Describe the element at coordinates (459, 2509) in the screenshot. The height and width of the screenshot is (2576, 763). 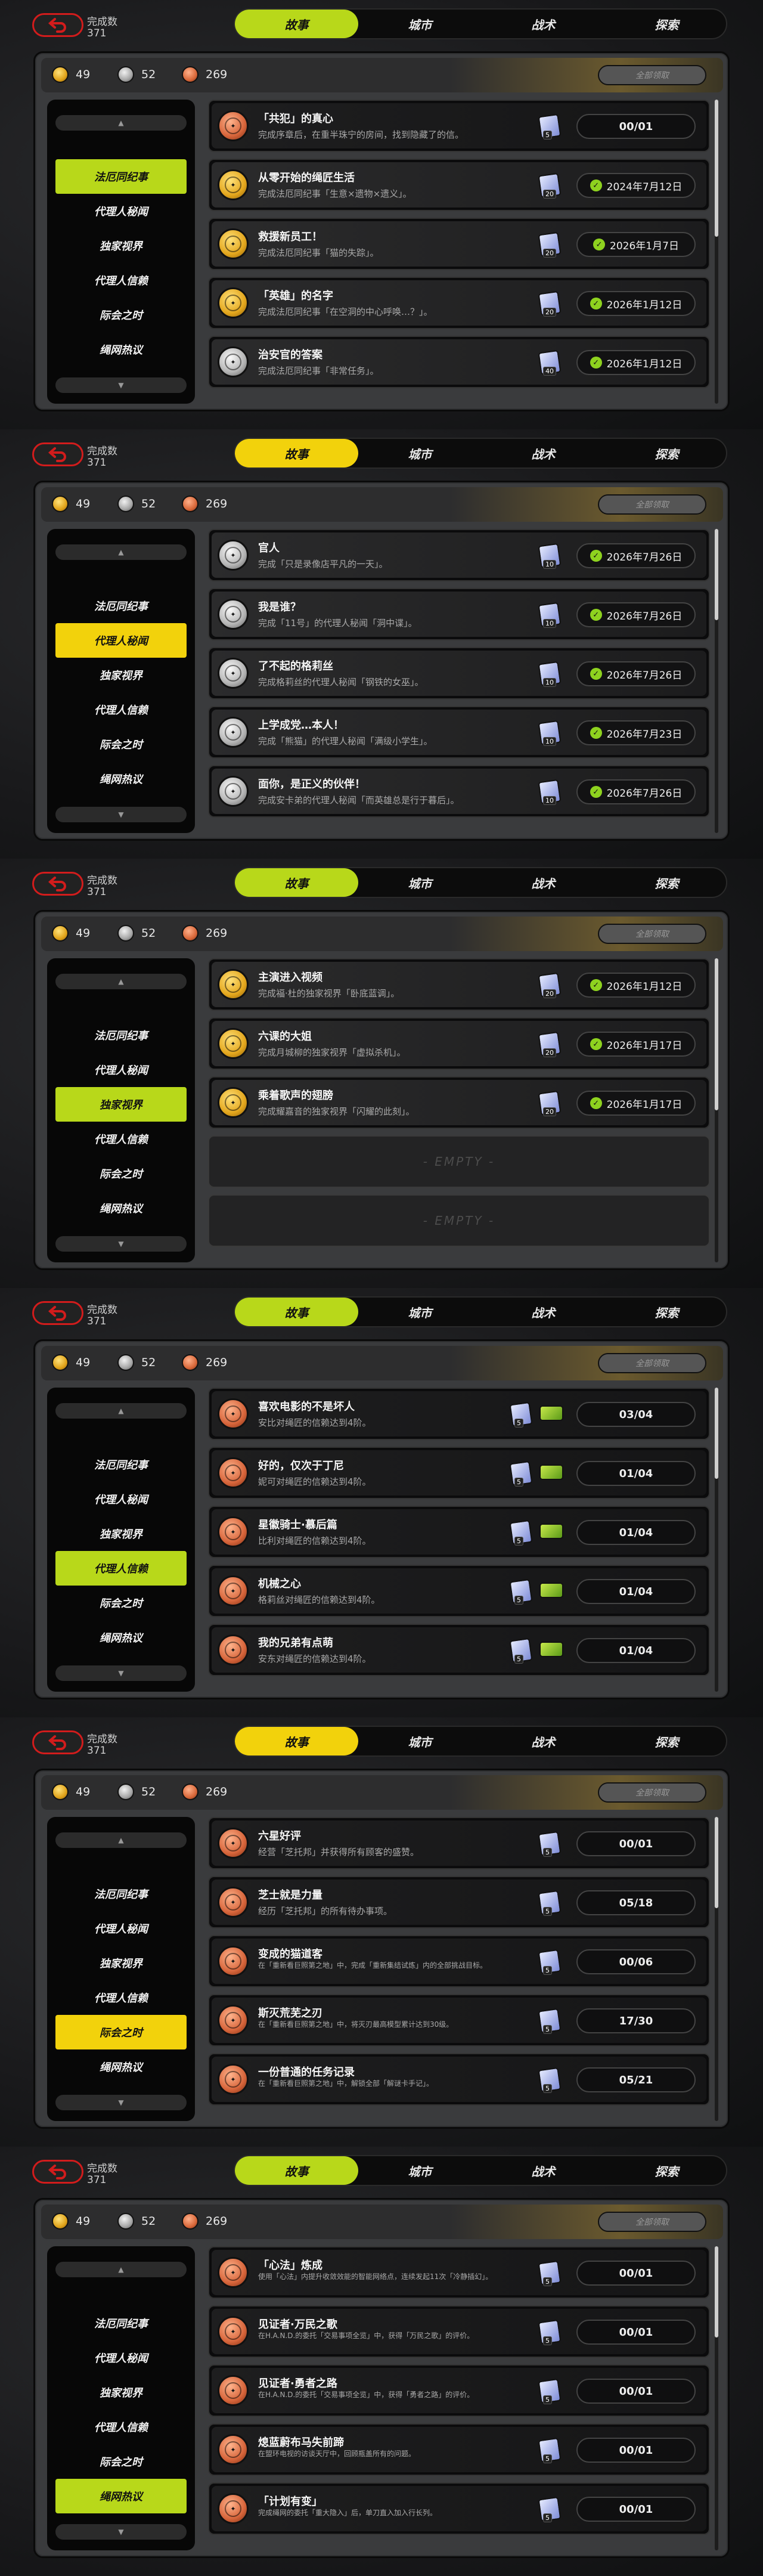
I see `achievement-row: ✦ 「计划有变」 完成绳网的委托「重大隐入」后，单刀直入加入行长列。 5 00/01` at that location.